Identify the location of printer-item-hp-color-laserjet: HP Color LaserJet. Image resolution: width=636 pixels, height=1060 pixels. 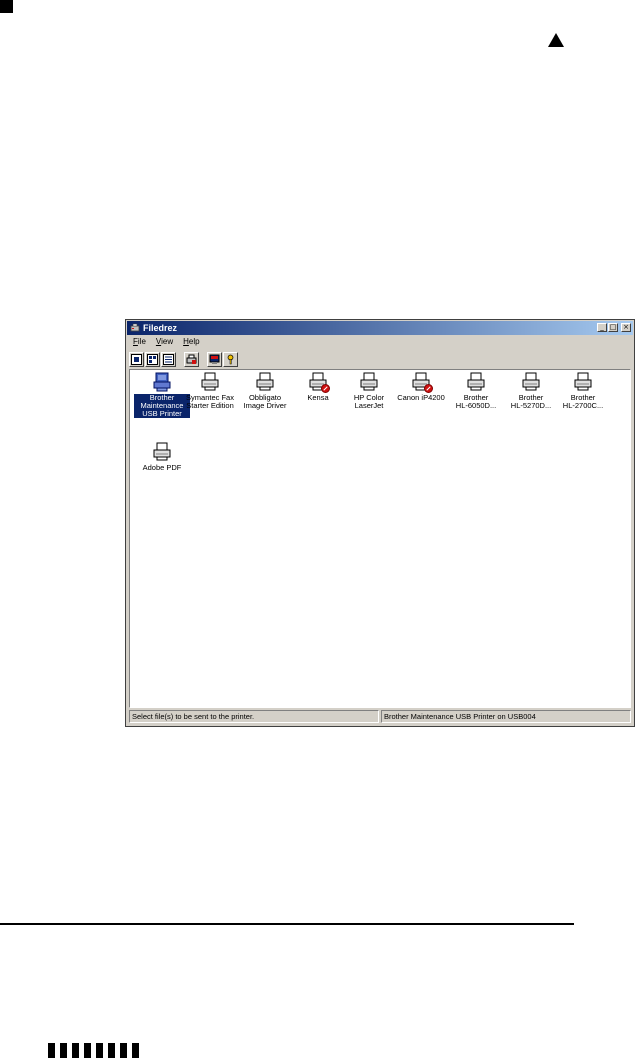
(369, 391).